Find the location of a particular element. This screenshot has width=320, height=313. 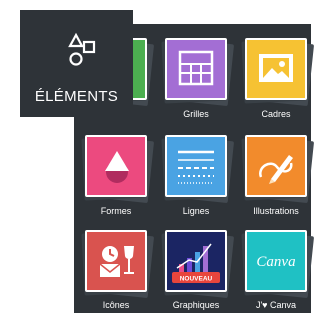

chart-icon: NOUVEAU is located at coordinates (196, 263).